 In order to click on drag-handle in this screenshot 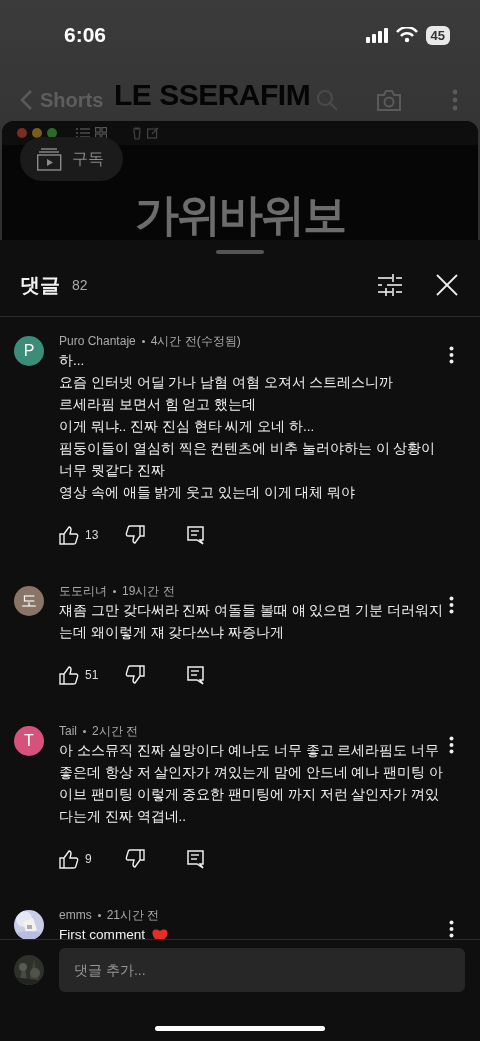, I will do `click(240, 252)`.